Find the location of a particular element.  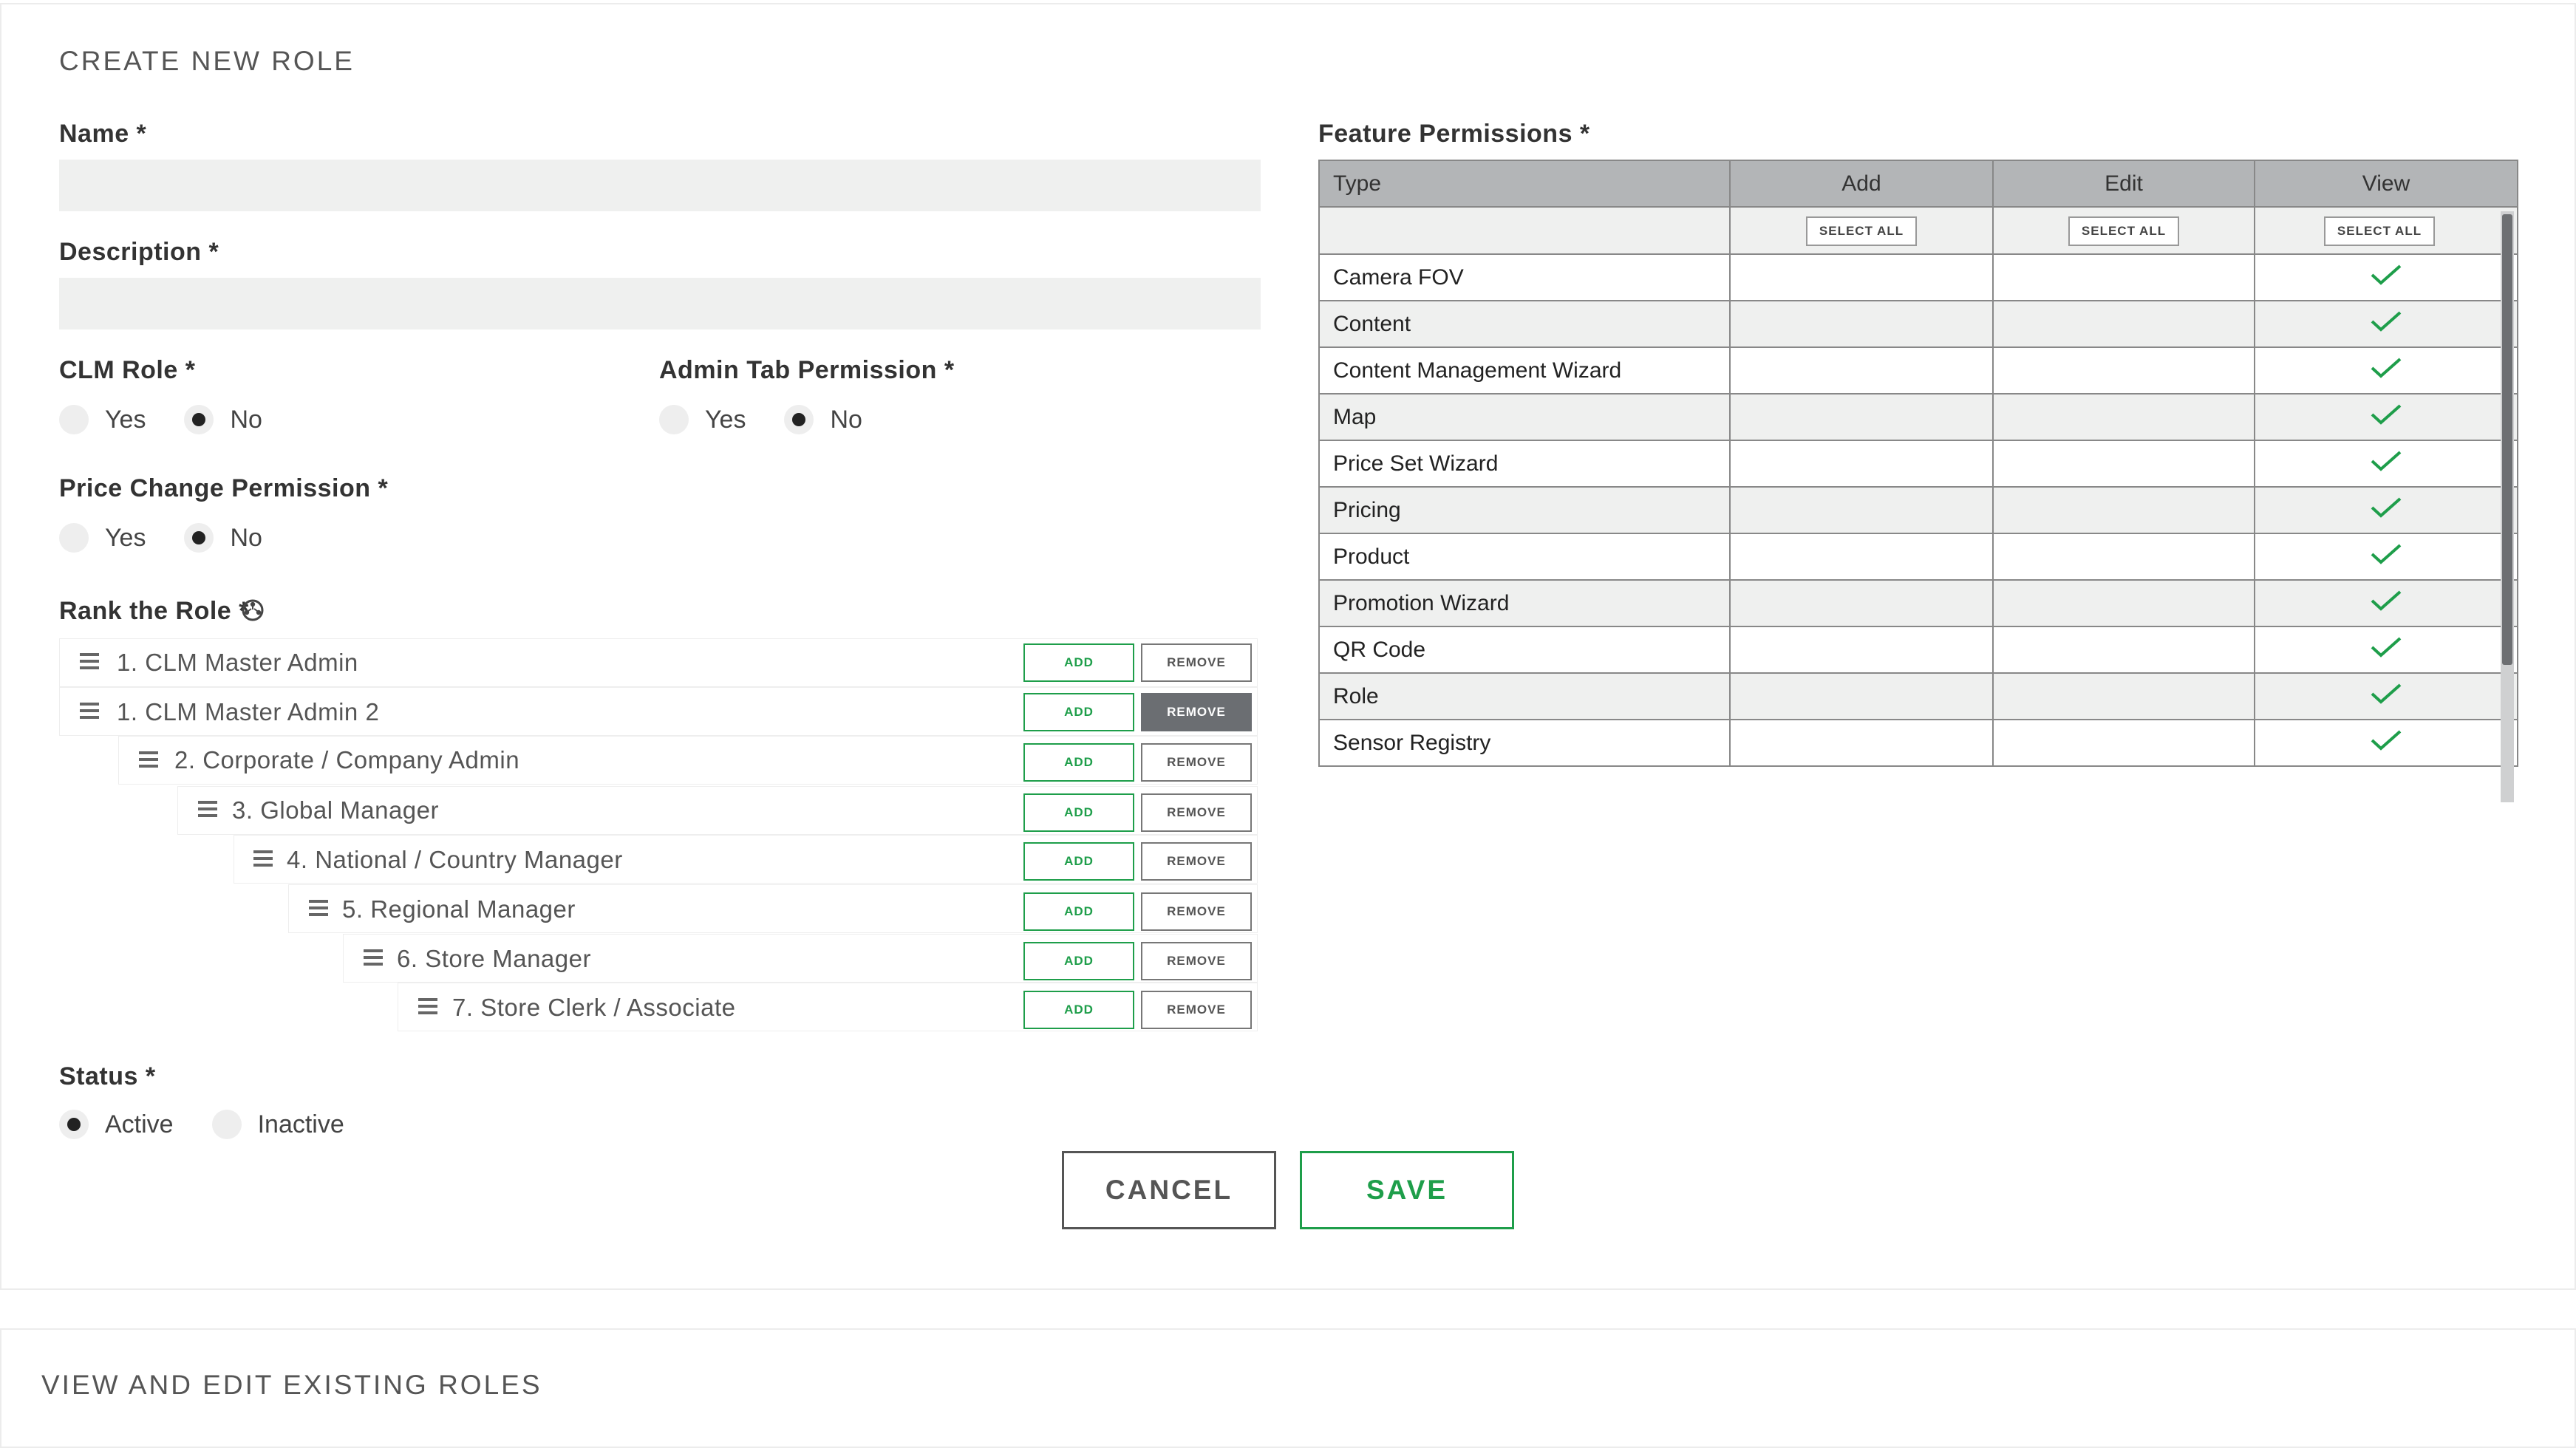

cancel-button: CANCEL is located at coordinates (1169, 1190).